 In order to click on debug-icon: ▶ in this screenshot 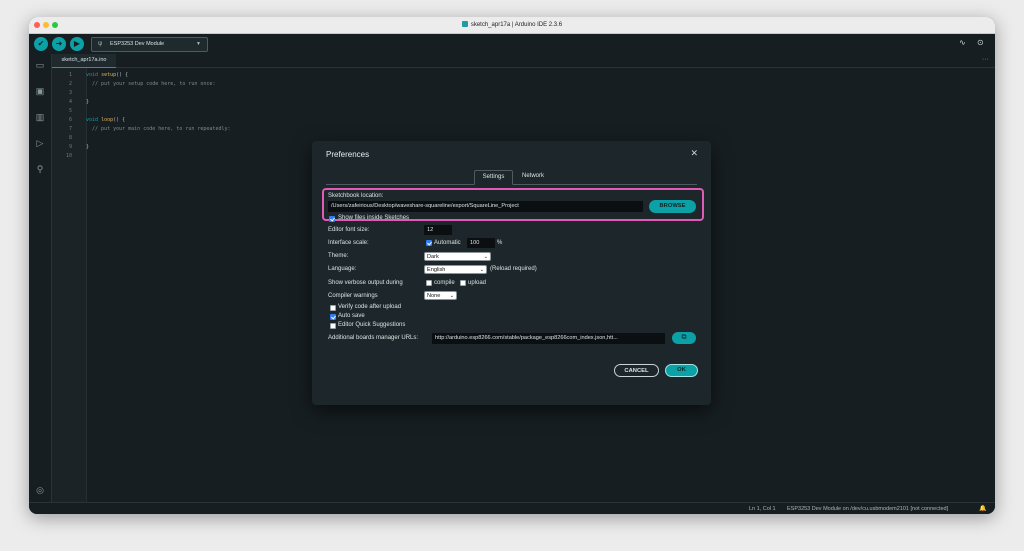, I will do `click(77, 43)`.